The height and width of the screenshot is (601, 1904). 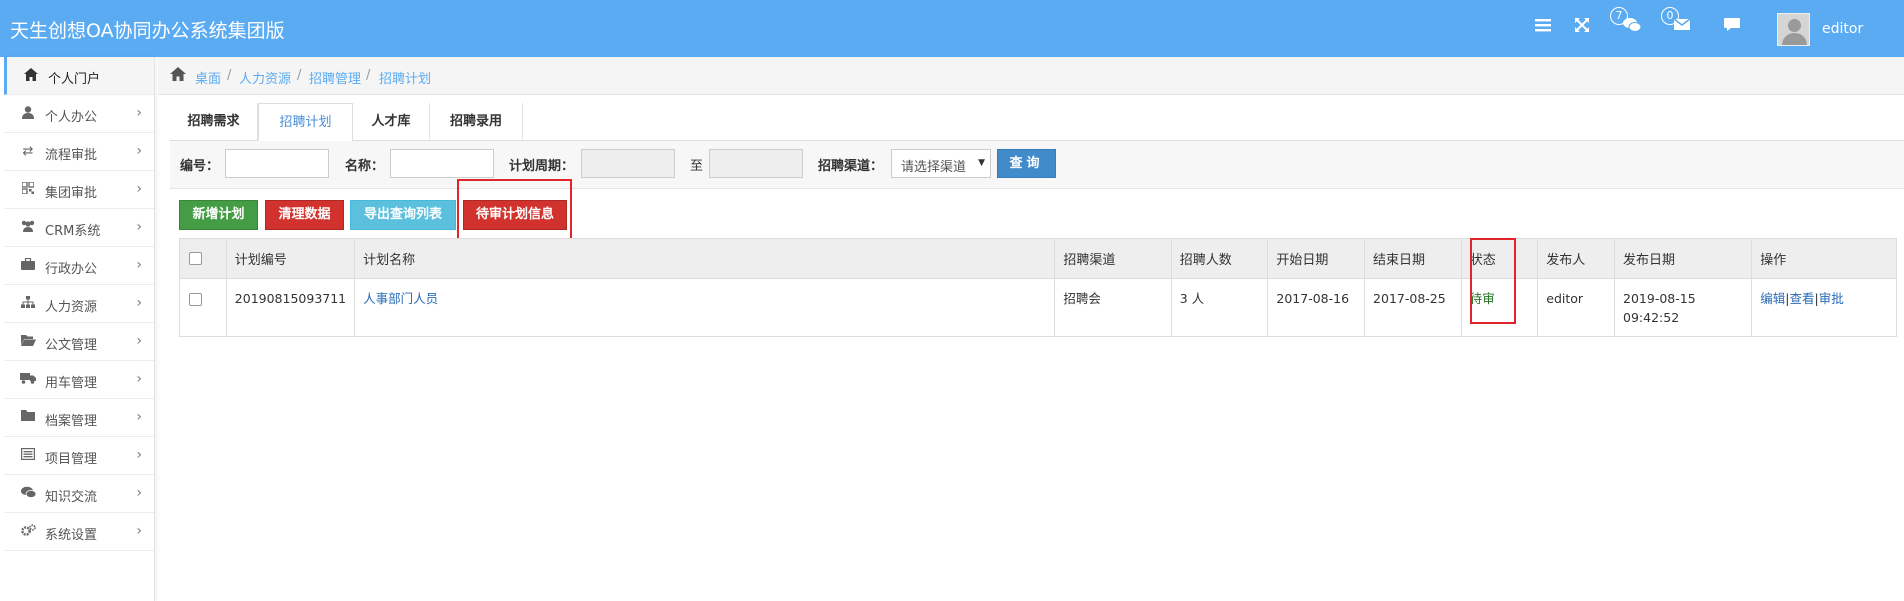 What do you see at coordinates (28, 417) in the screenshot?
I see `folder-icon` at bounding box center [28, 417].